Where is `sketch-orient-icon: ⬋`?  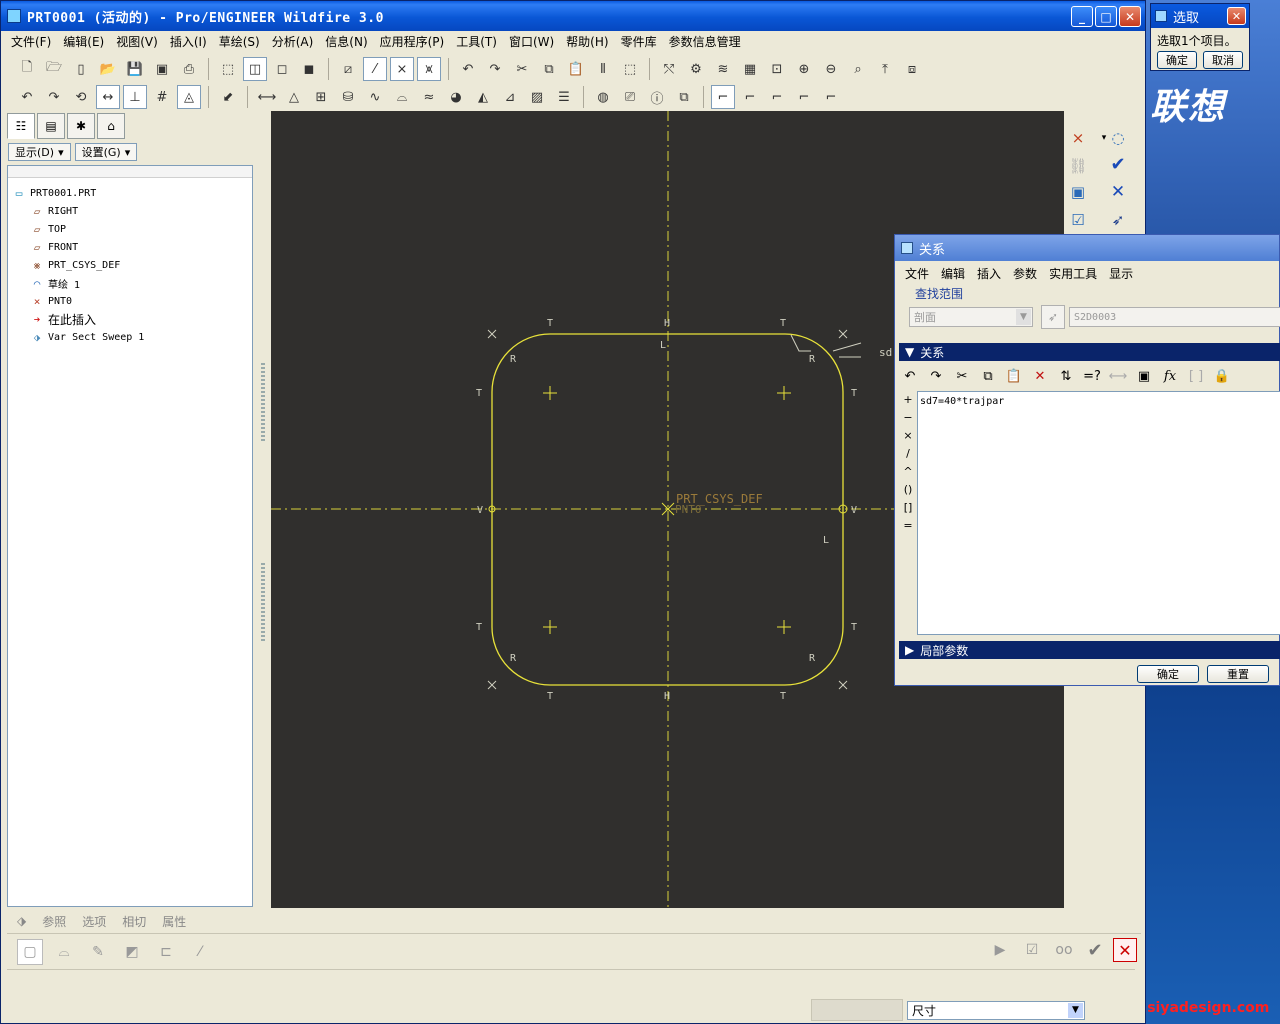 sketch-orient-icon: ⬋ is located at coordinates (228, 97).